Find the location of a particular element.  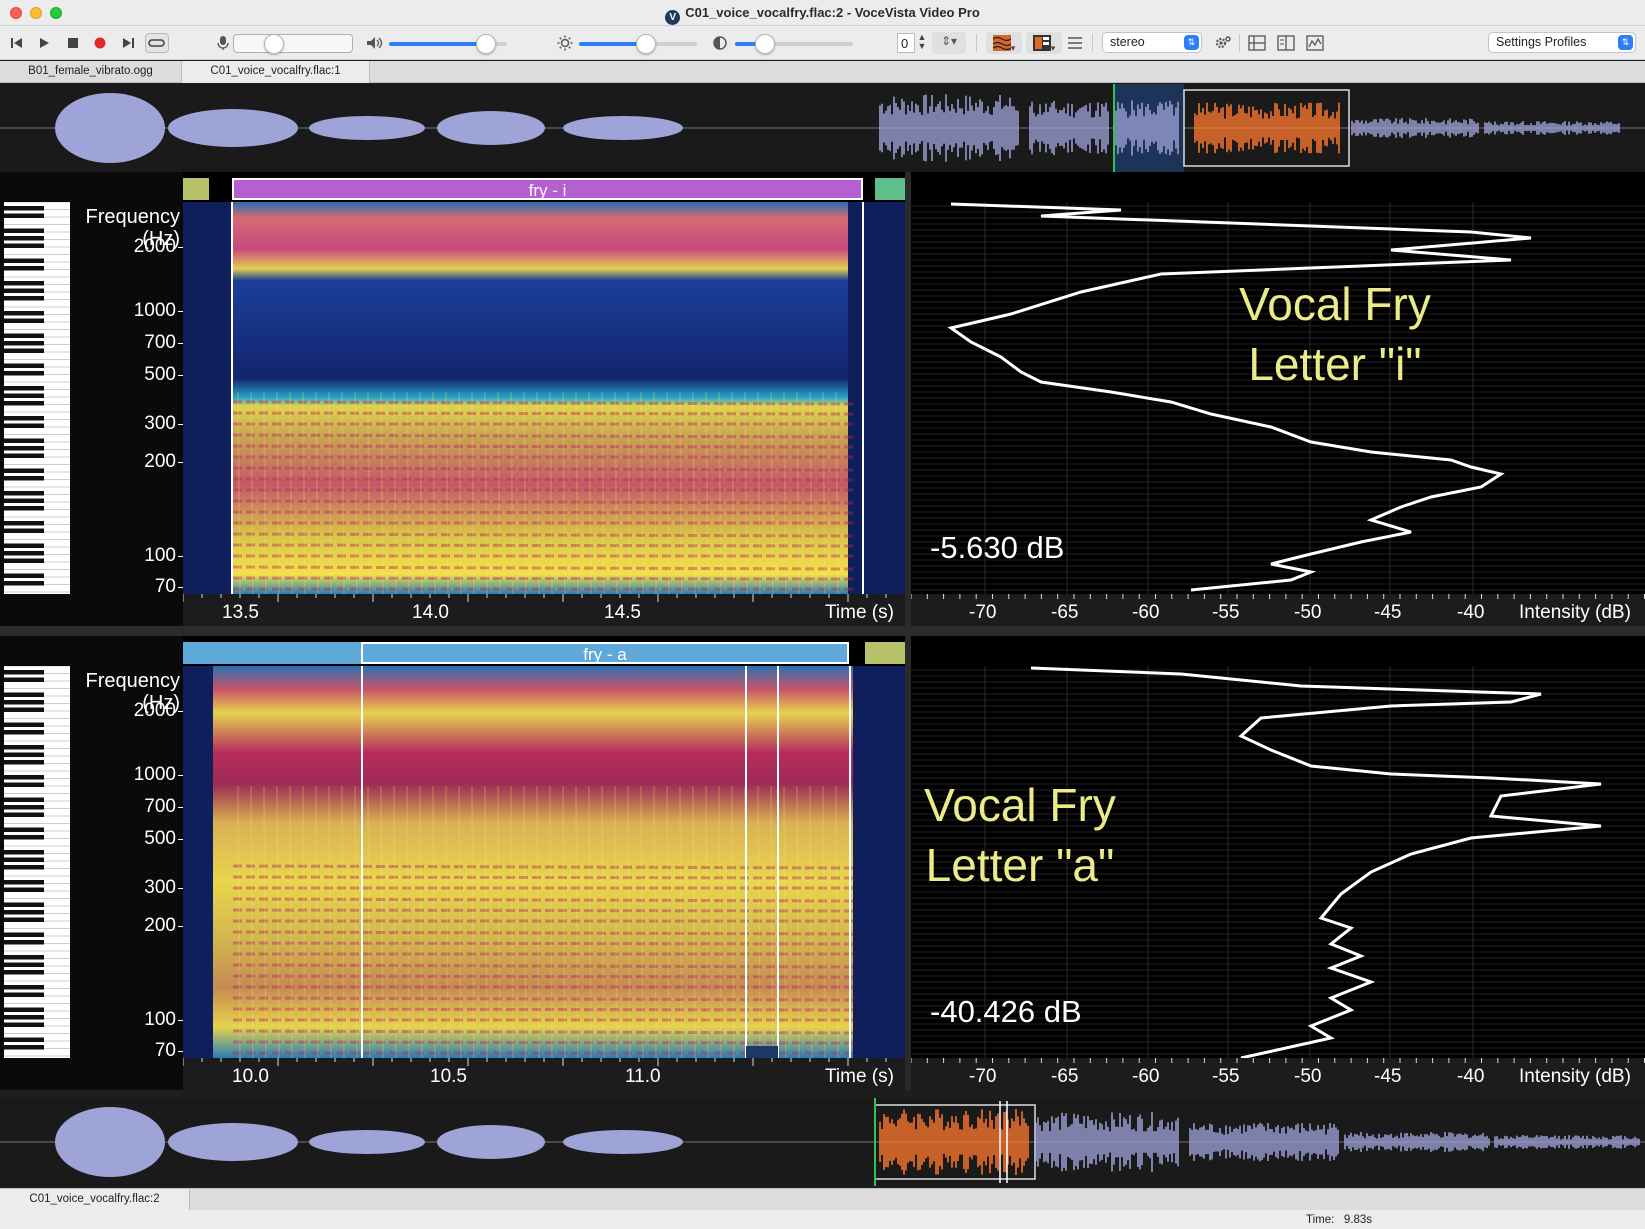

caption-annotation: Vocal Fry Letter "a" is located at coordinates (1020, 835).